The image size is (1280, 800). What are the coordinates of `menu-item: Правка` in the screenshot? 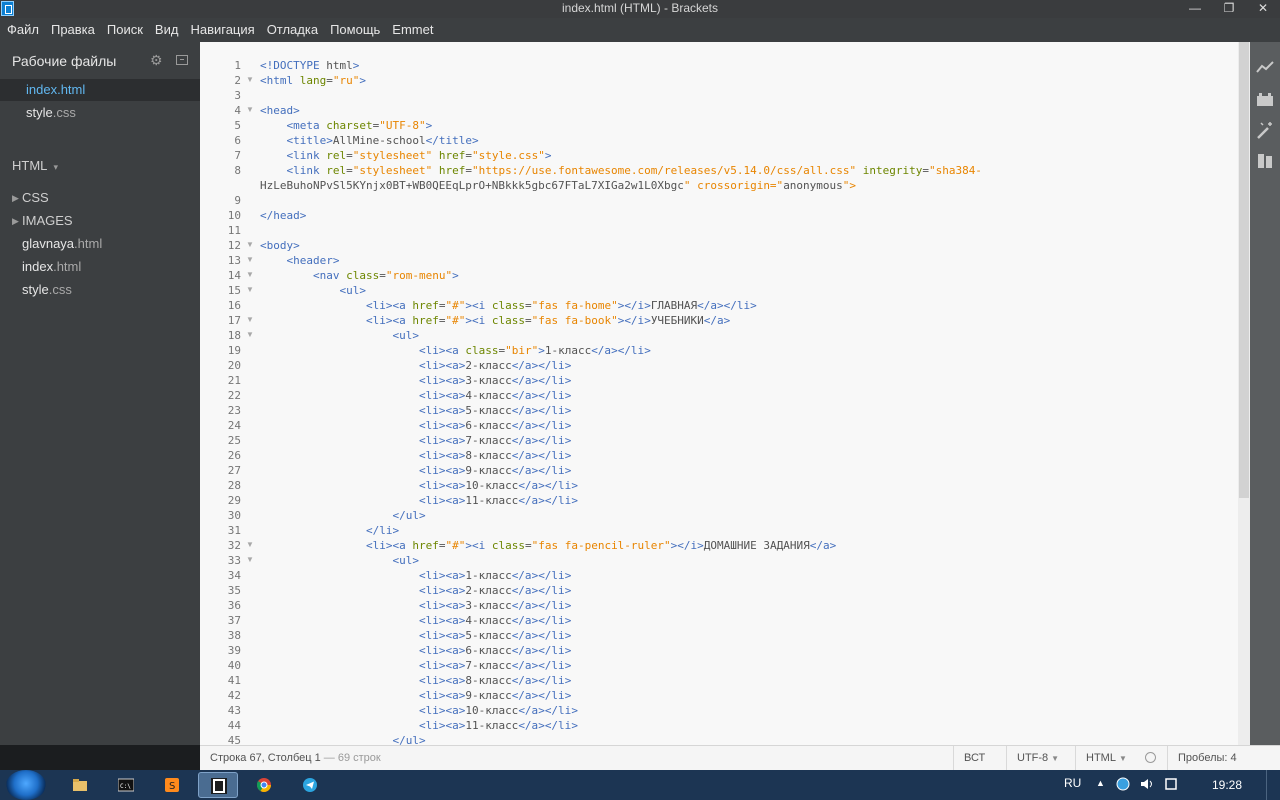 It's located at (72, 30).